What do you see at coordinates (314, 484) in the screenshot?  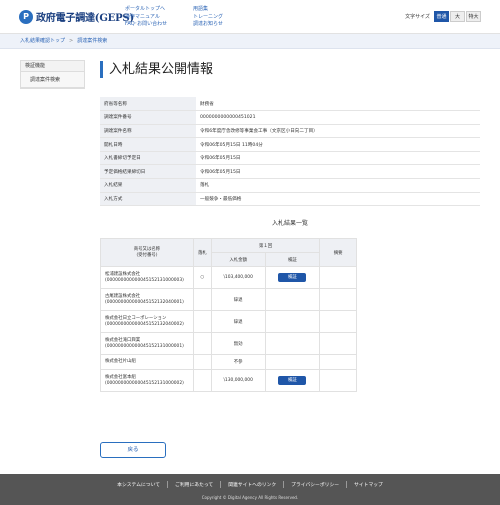 I see `footer-link: プライバシーポリシー` at bounding box center [314, 484].